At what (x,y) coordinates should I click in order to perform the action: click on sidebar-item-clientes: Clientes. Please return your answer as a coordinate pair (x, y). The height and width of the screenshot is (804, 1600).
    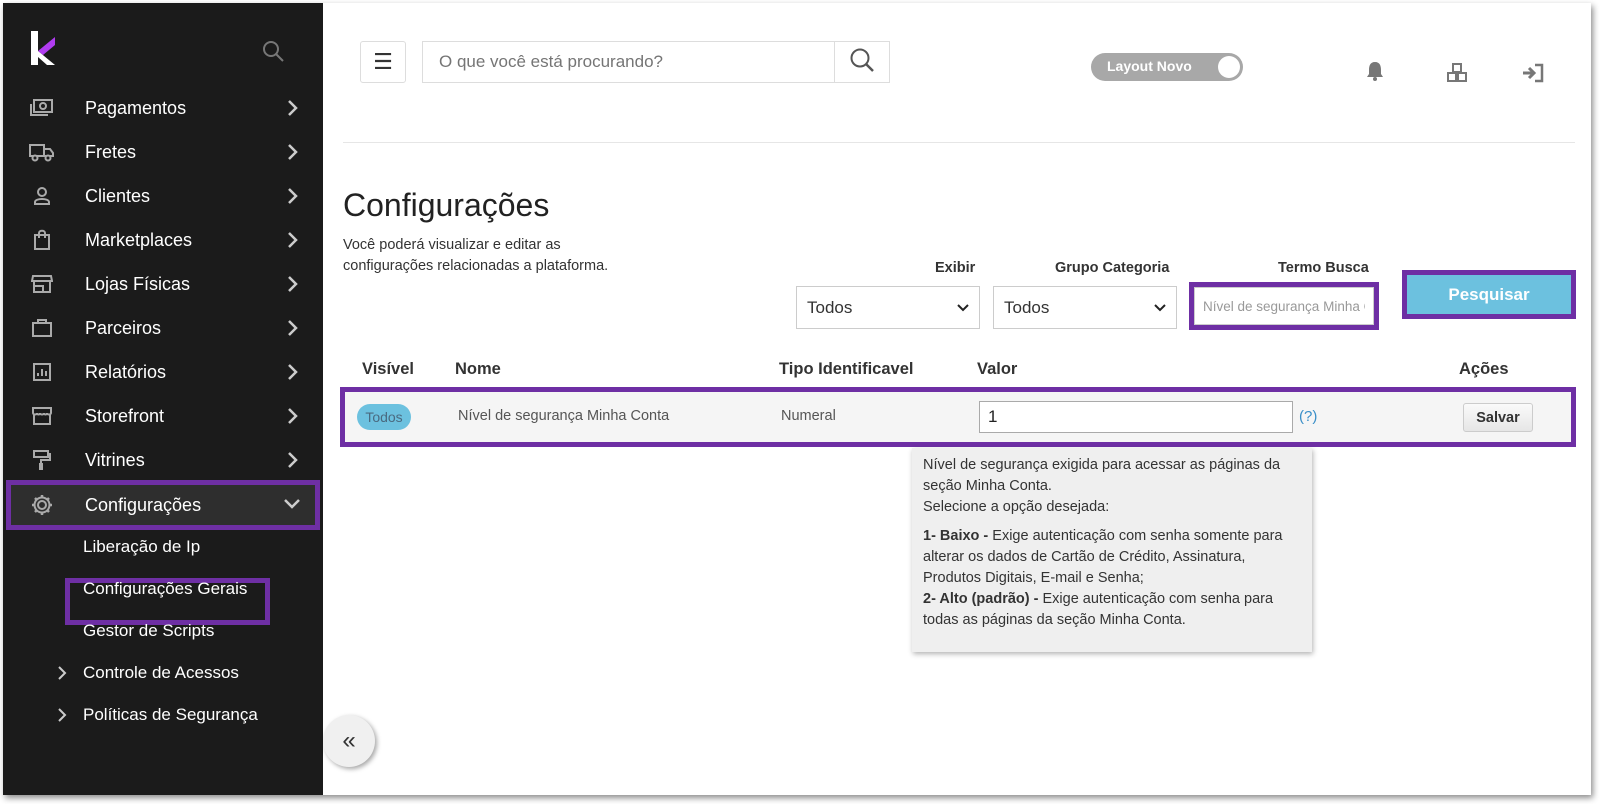
    Looking at the image, I should click on (163, 196).